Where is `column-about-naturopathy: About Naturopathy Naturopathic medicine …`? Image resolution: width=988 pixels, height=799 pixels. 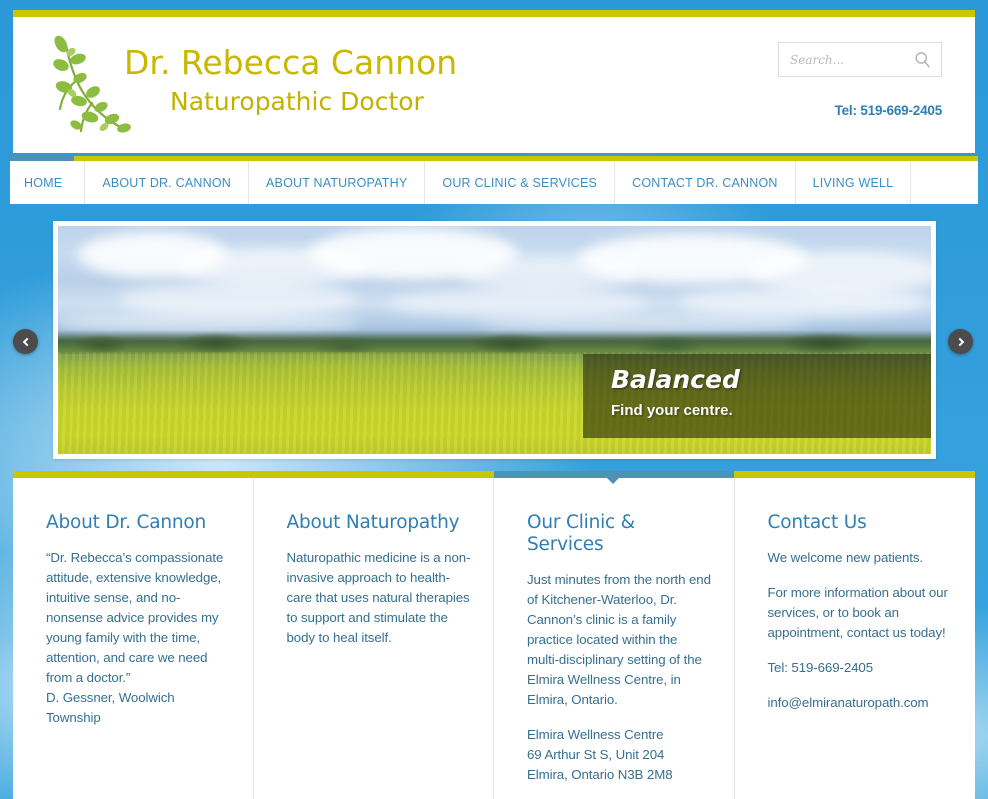 column-about-naturopathy: About Naturopathy Naturopathic medicine … is located at coordinates (374, 638).